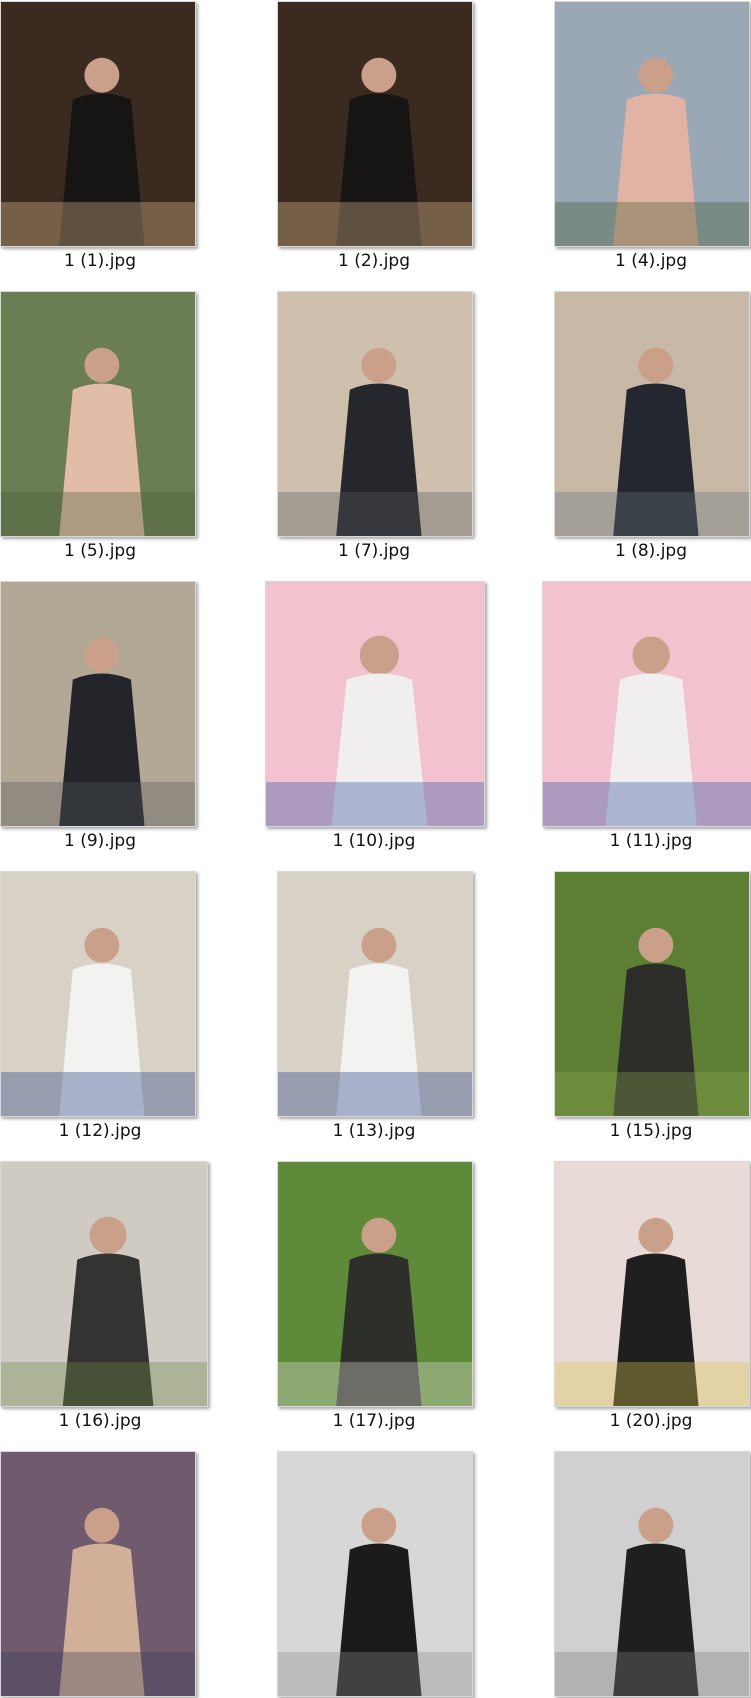  Describe the element at coordinates (374, 551) in the screenshot. I see `file-name: 1 (7).jpg` at that location.